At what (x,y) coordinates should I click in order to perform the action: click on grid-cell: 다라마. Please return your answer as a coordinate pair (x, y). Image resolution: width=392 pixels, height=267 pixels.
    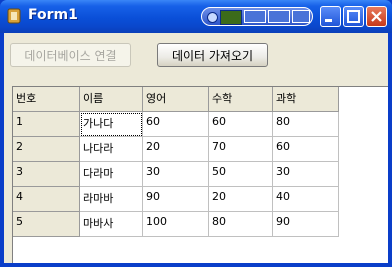
    Looking at the image, I should click on (111, 174).